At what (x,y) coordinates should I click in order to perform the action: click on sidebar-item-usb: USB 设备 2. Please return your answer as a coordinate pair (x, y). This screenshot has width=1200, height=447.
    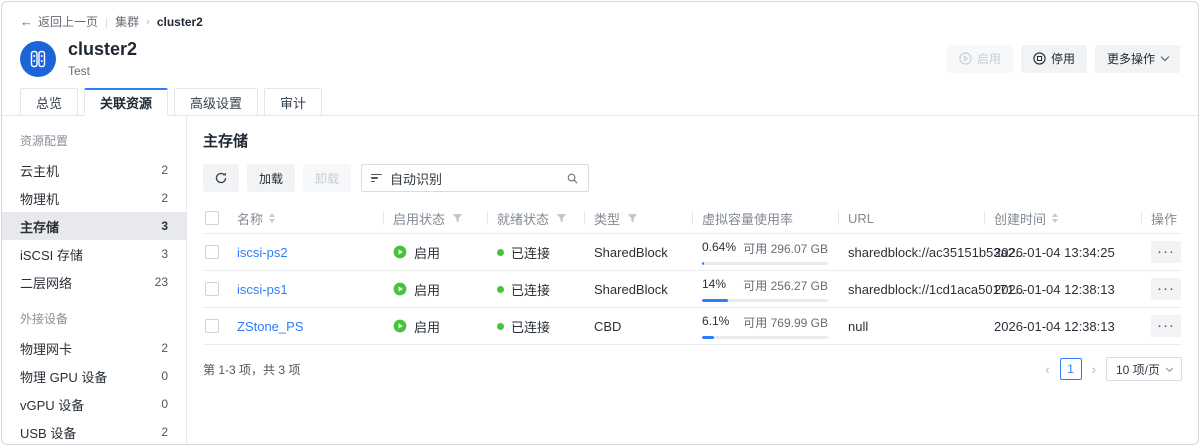
    Looking at the image, I should click on (94, 431).